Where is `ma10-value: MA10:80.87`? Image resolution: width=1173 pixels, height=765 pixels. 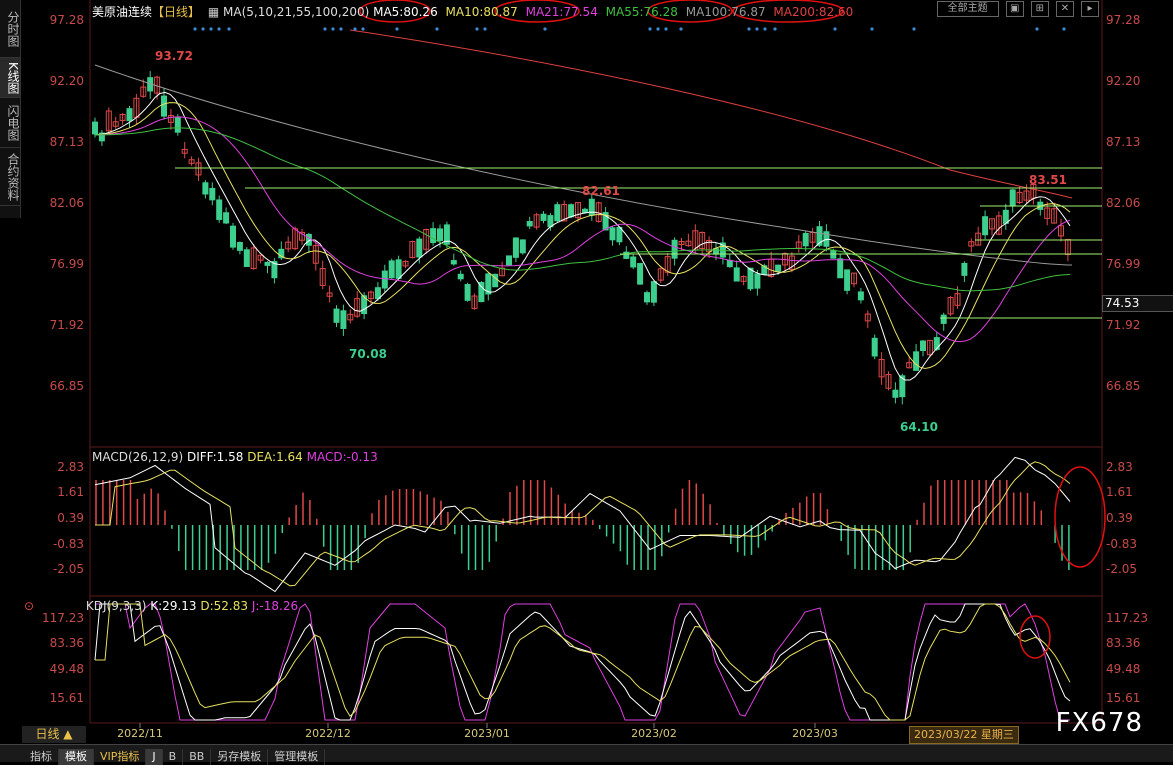
ma10-value: MA10:80.87 is located at coordinates (481, 12).